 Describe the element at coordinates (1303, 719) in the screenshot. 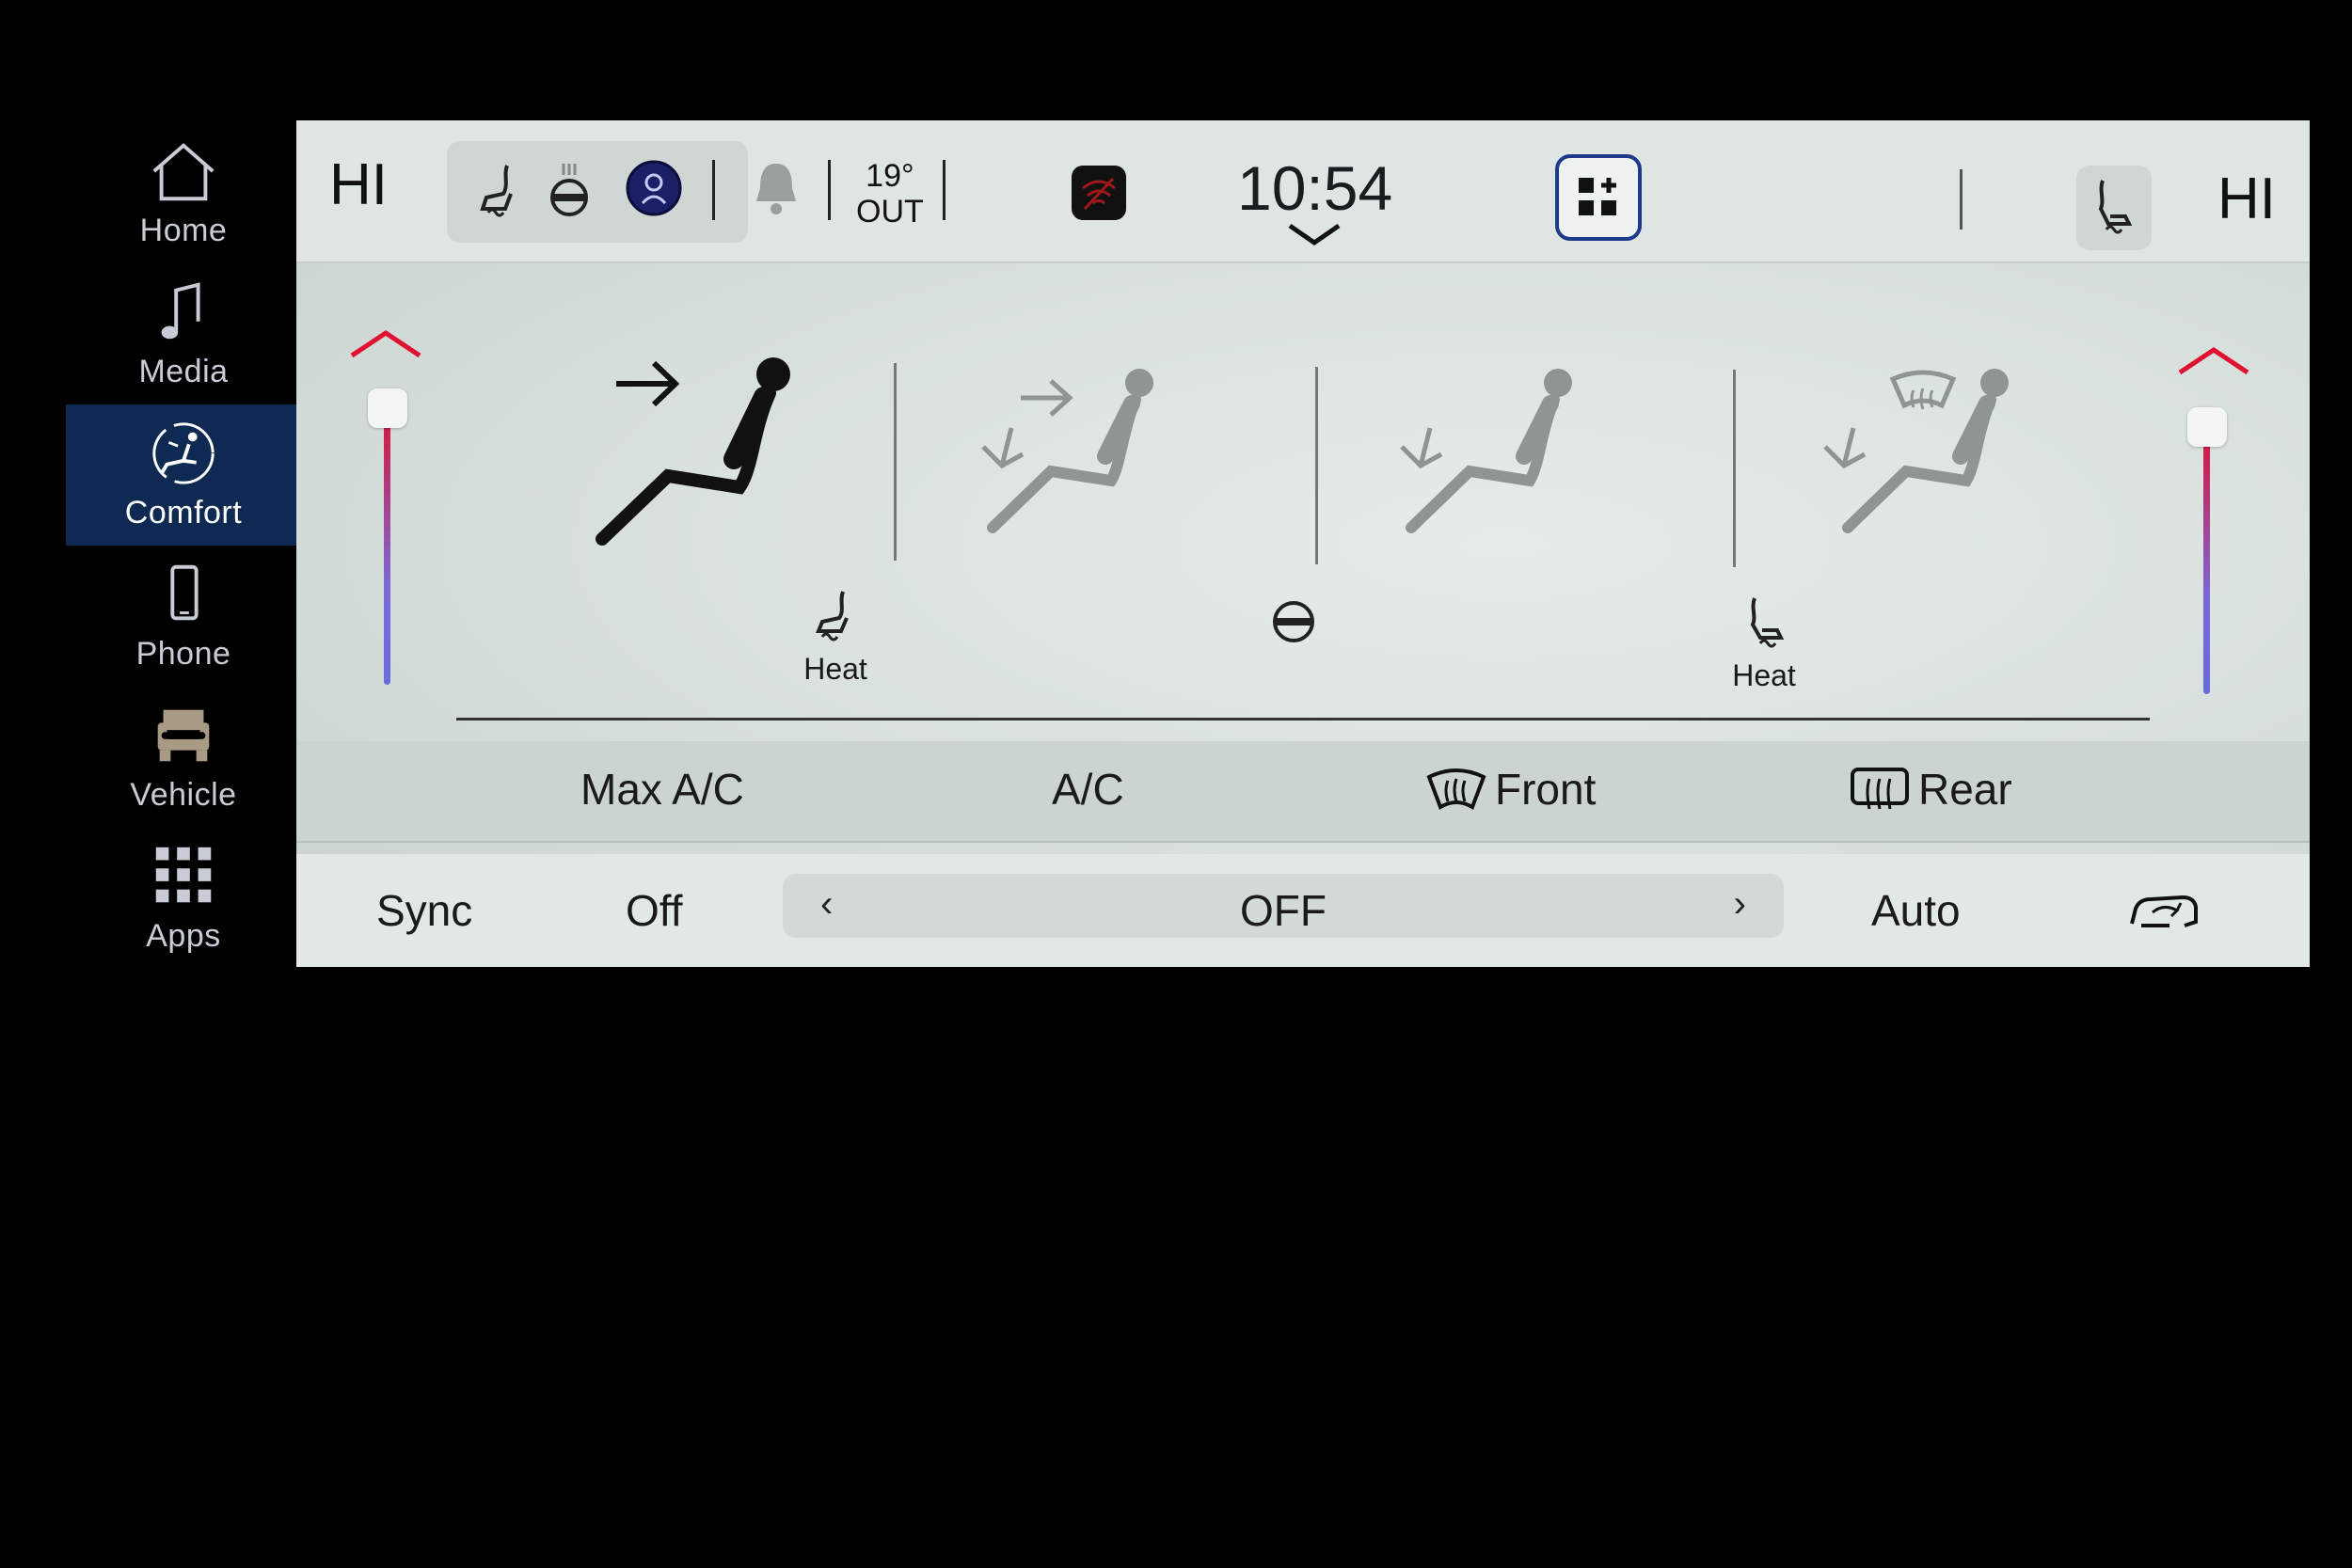

I see `section-divider` at that location.